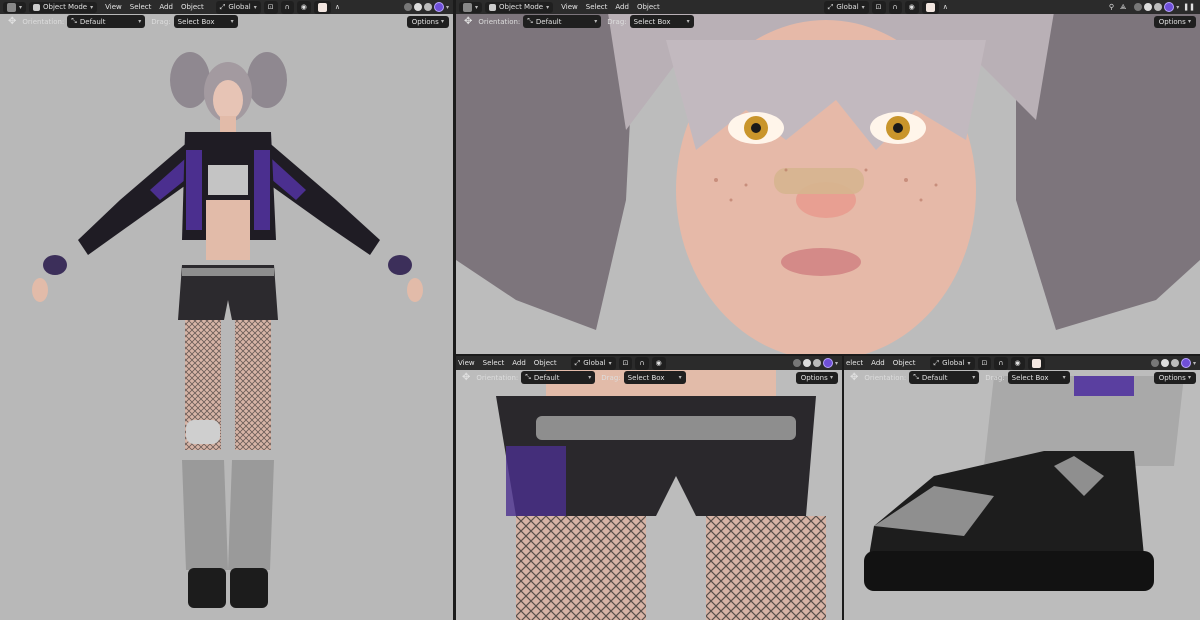  Describe the element at coordinates (1111, 7) in the screenshot. I see `gizmo-icon: ⚲` at that location.